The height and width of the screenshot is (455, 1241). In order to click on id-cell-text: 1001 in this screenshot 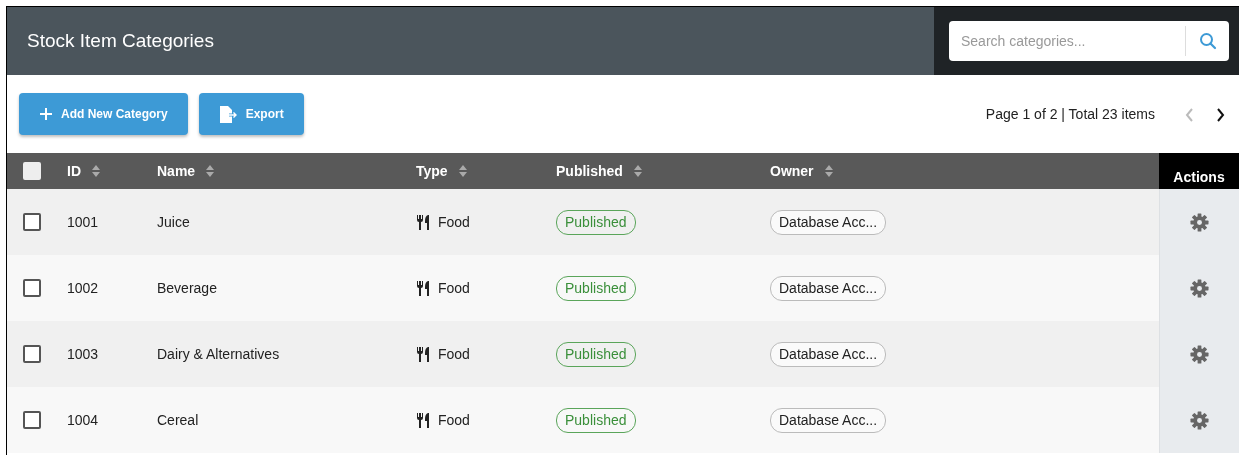, I will do `click(83, 222)`.